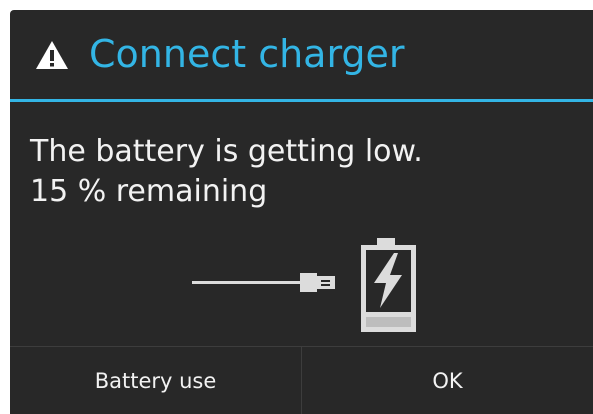 The height and width of the screenshot is (414, 593). What do you see at coordinates (263, 282) in the screenshot?
I see `usb-cable-icon` at bounding box center [263, 282].